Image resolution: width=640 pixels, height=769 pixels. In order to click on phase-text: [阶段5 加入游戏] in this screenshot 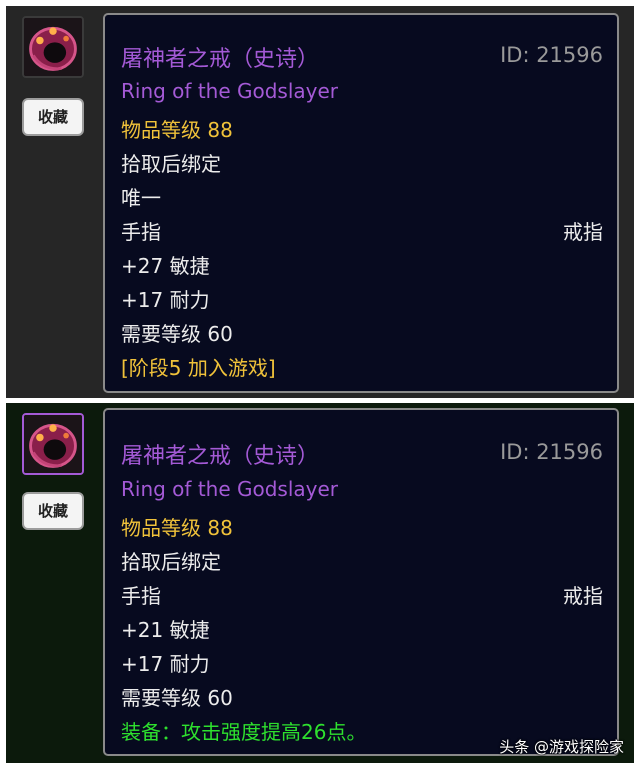, I will do `click(198, 368)`.